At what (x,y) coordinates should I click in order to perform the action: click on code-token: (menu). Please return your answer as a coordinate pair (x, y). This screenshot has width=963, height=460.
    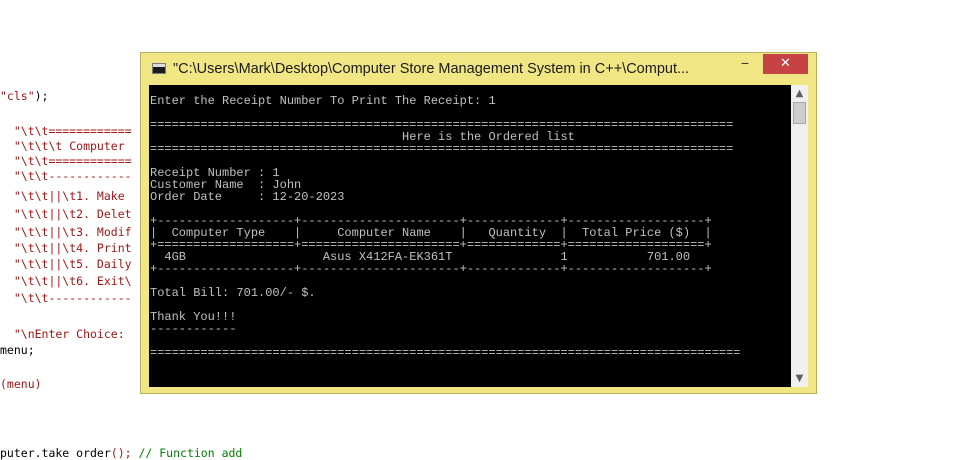
    Looking at the image, I should click on (21, 384).